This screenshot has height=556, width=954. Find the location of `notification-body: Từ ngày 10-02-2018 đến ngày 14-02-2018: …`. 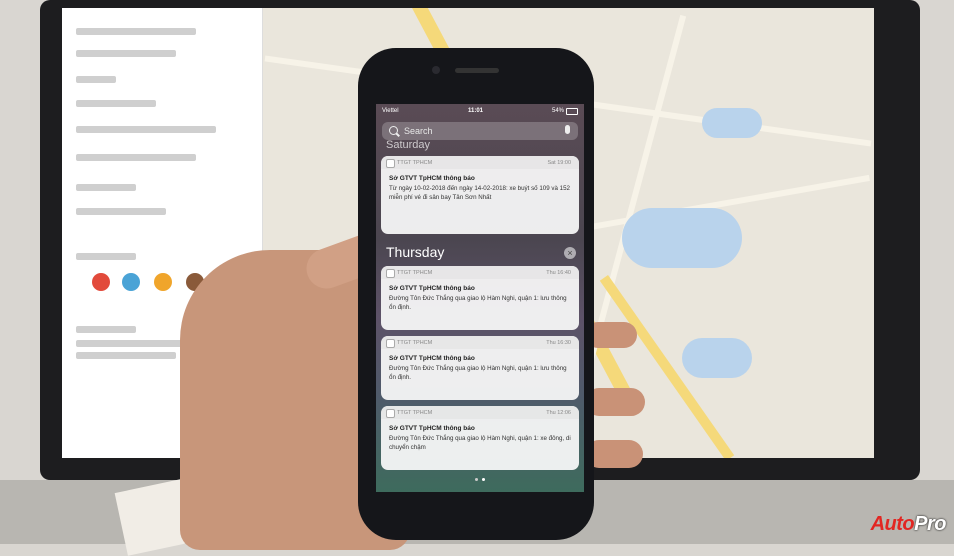

notification-body: Từ ngày 10-02-2018 đến ngày 14-02-2018: … is located at coordinates (479, 193).